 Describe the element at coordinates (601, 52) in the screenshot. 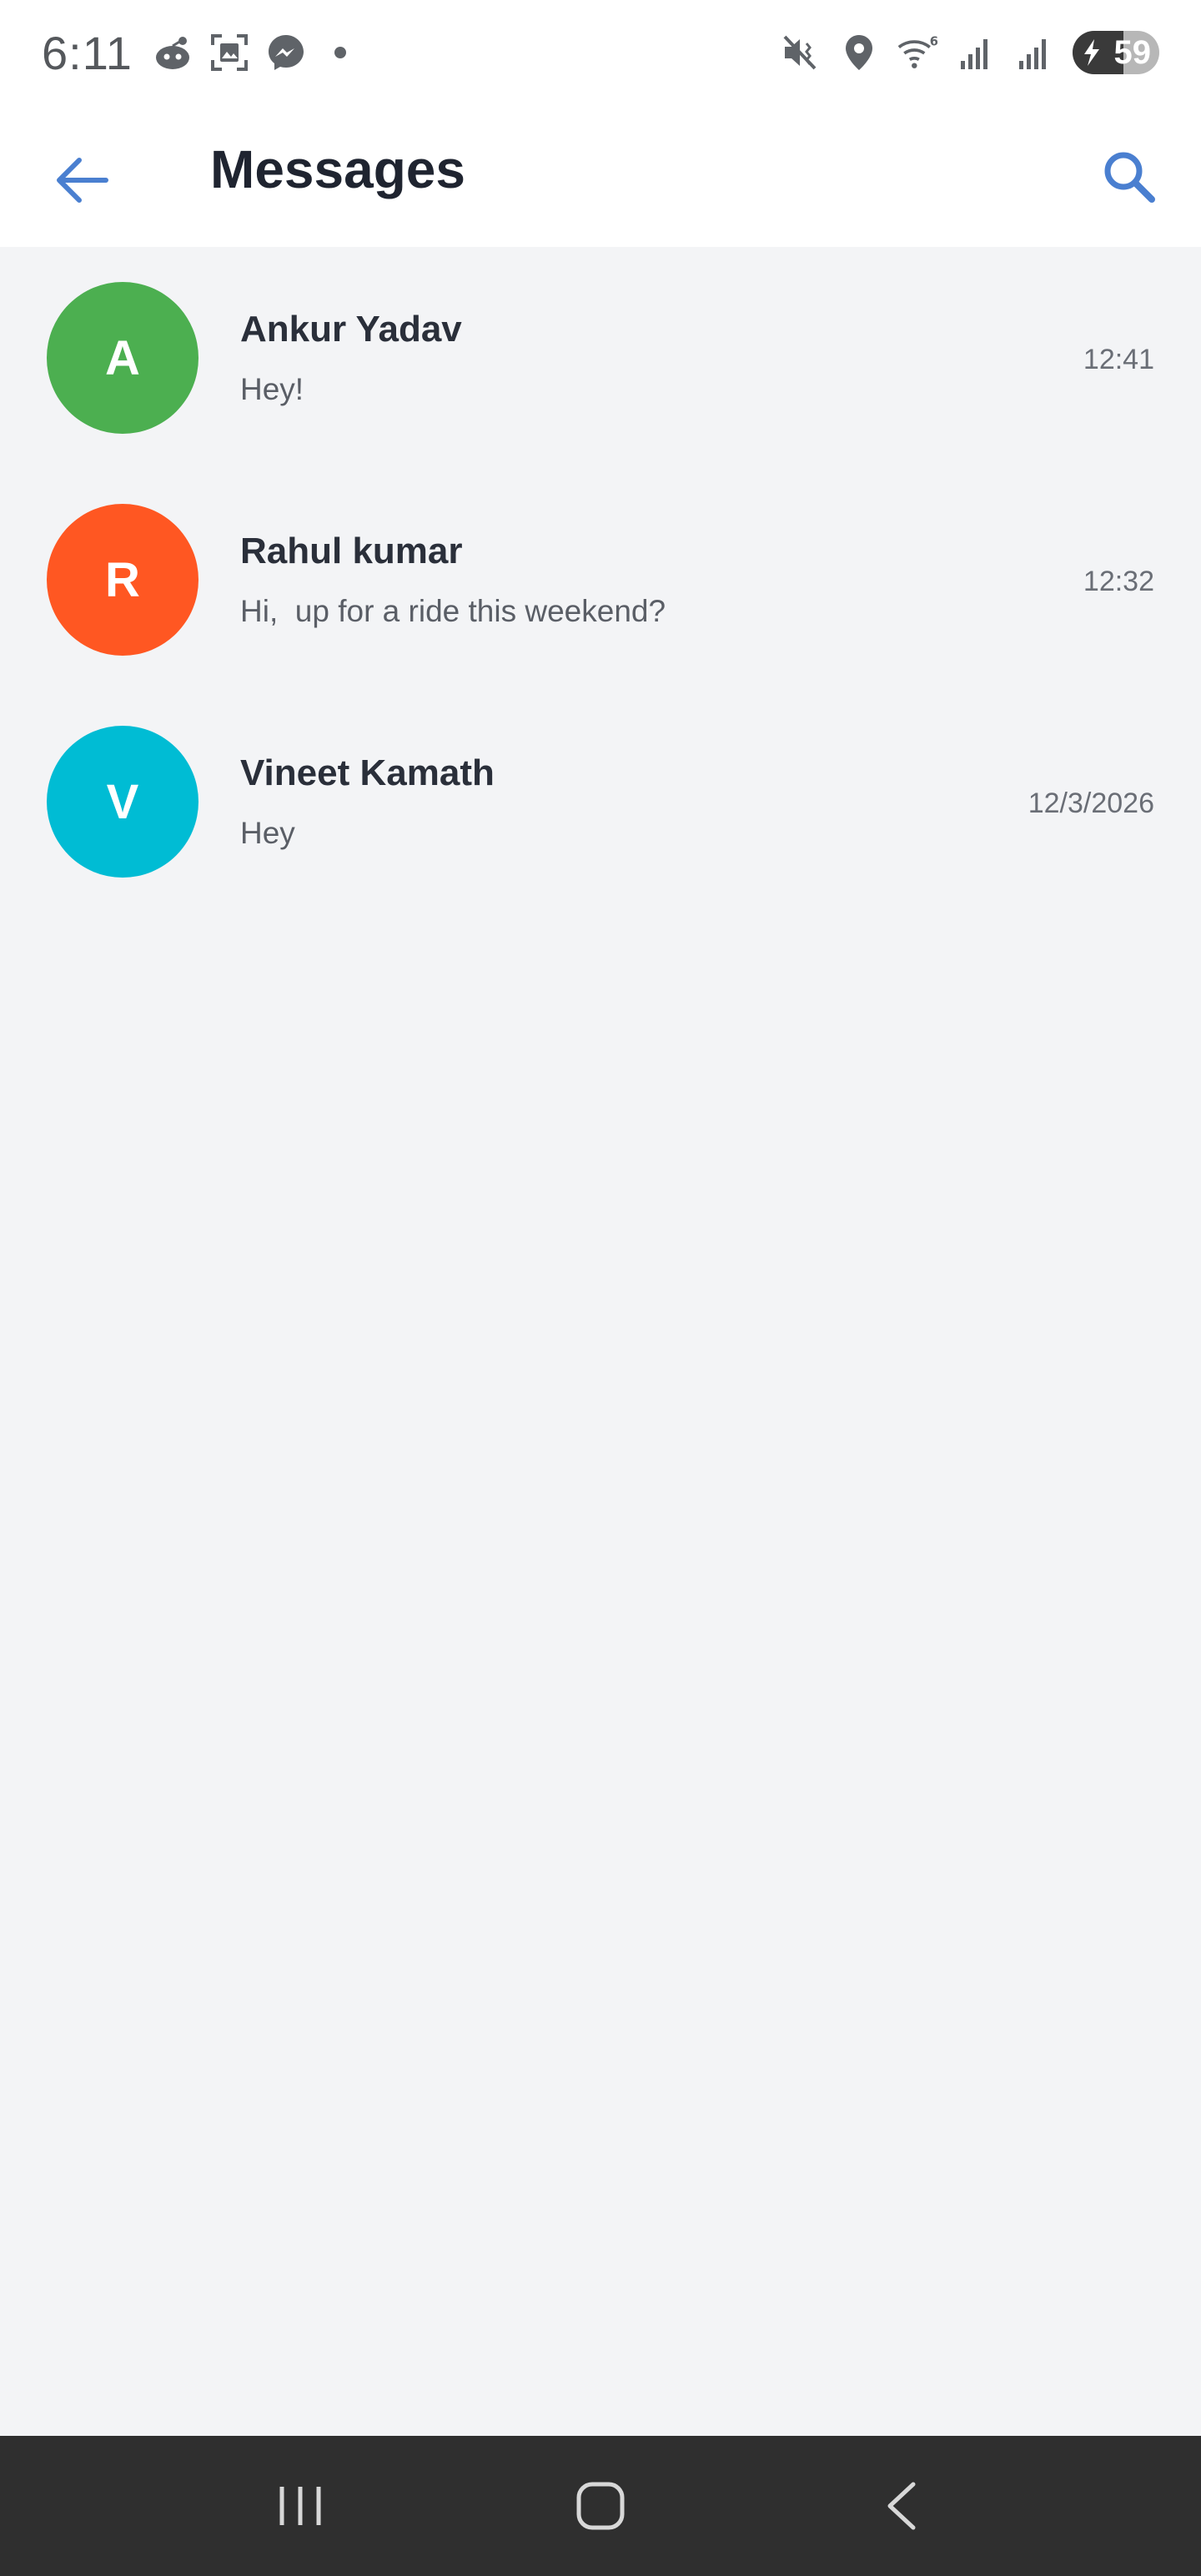

I see `status-bar: 6:11 59` at that location.